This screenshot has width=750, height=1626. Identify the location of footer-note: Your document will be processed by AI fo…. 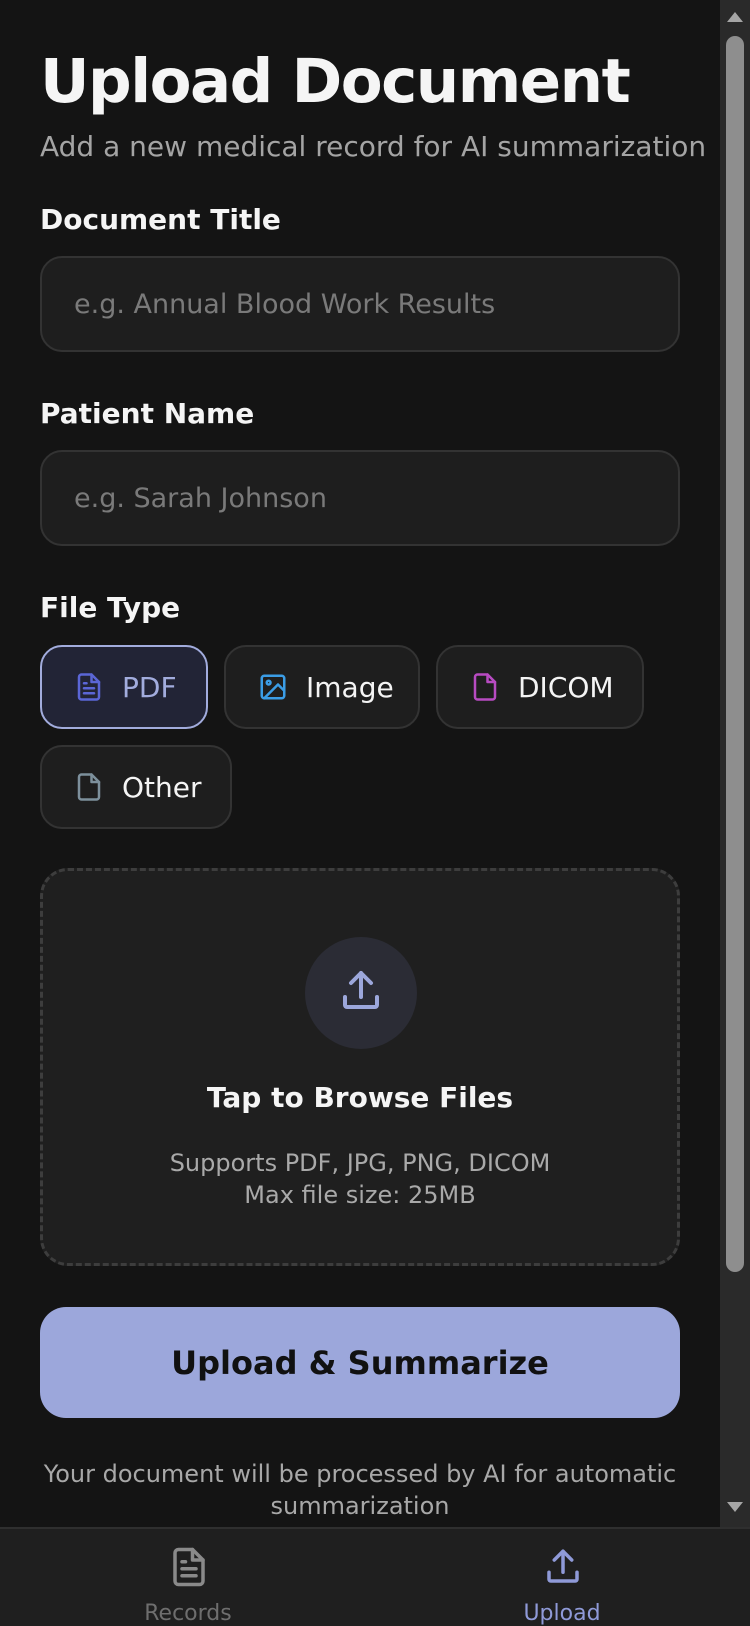
(360, 1490).